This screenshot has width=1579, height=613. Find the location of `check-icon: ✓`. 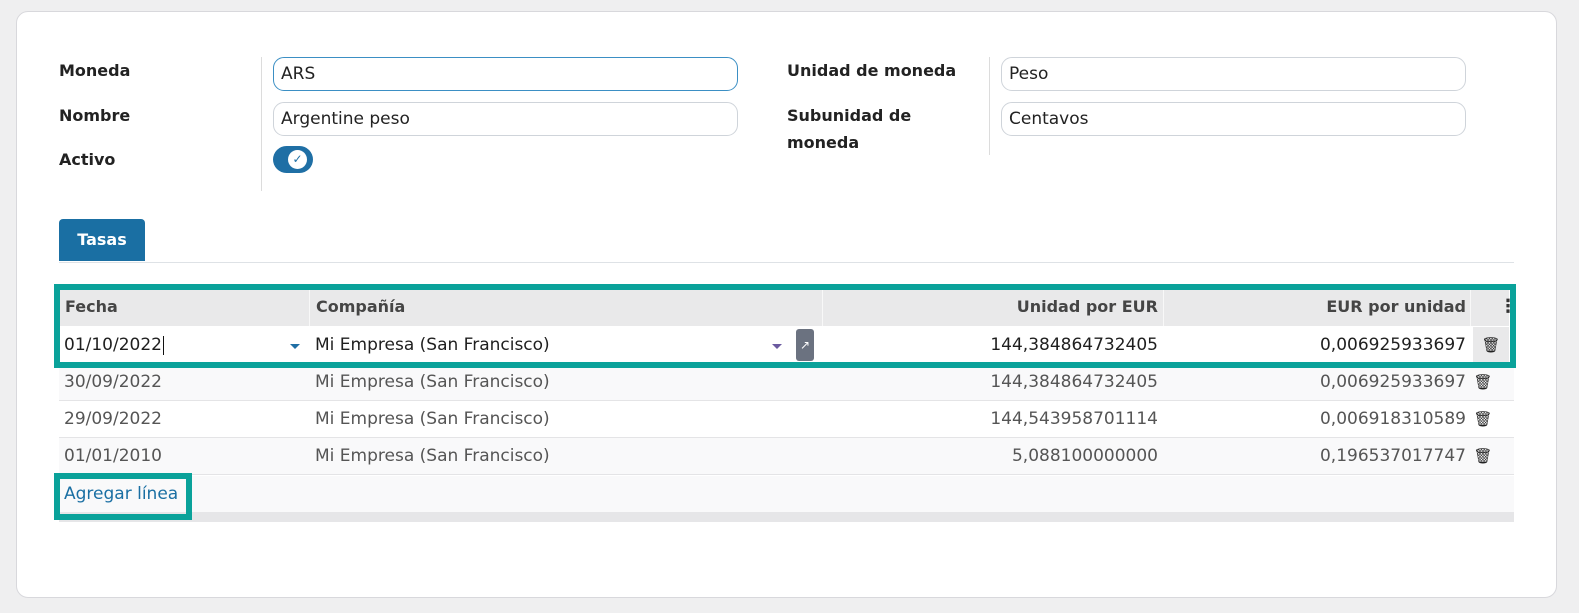

check-icon: ✓ is located at coordinates (297, 159).